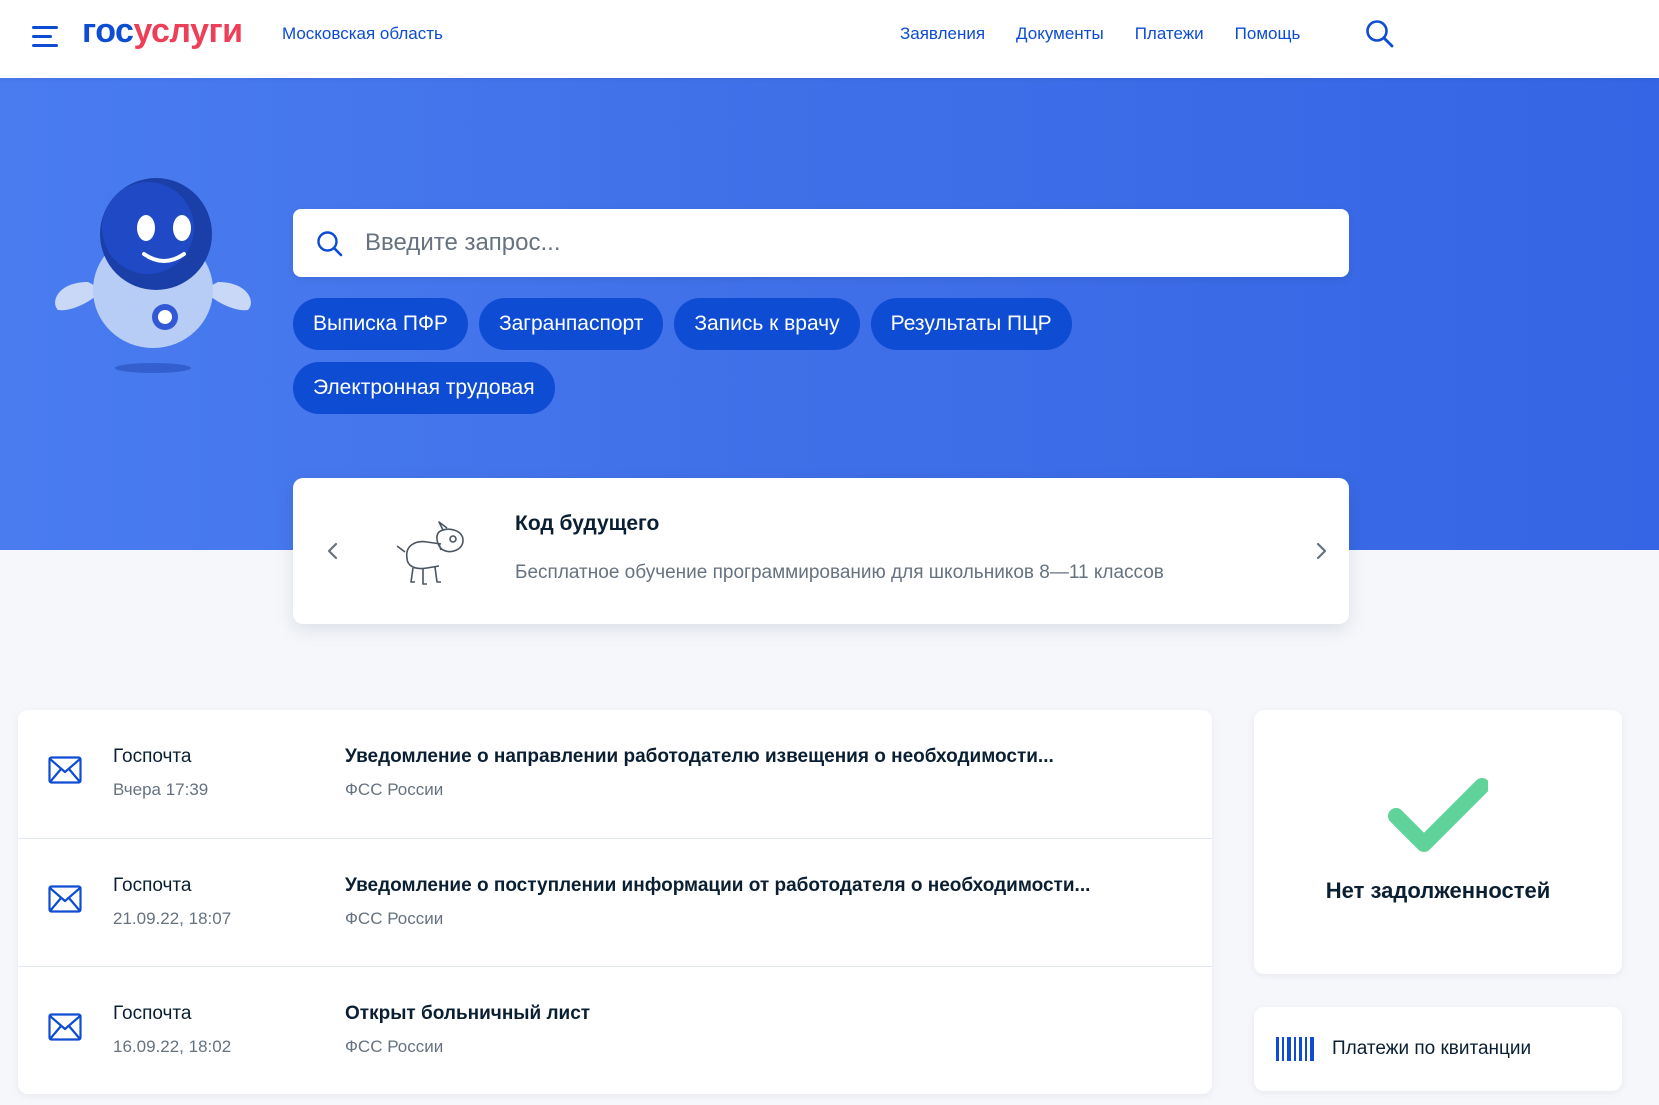 Image resolution: width=1659 pixels, height=1105 pixels. What do you see at coordinates (1432, 1048) in the screenshot?
I see `receipt-payments-label: Платежи по квитанции` at bounding box center [1432, 1048].